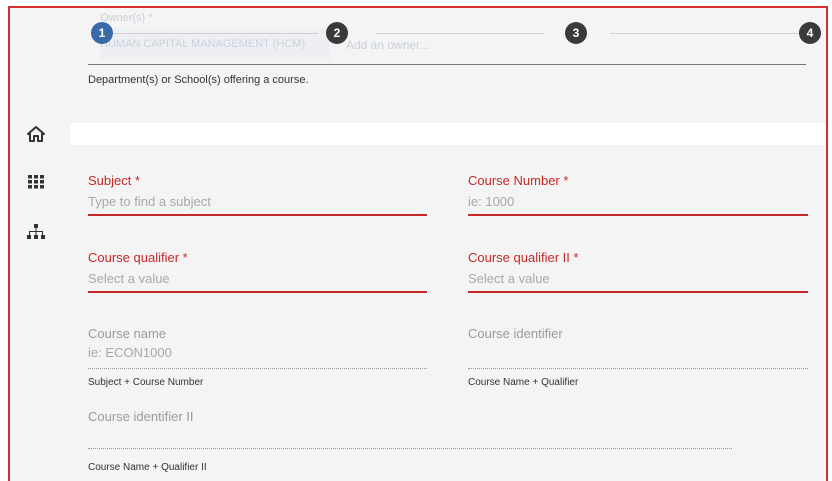  What do you see at coordinates (638, 278) in the screenshot?
I see `course-qualifier-ii-select: Select a value` at bounding box center [638, 278].